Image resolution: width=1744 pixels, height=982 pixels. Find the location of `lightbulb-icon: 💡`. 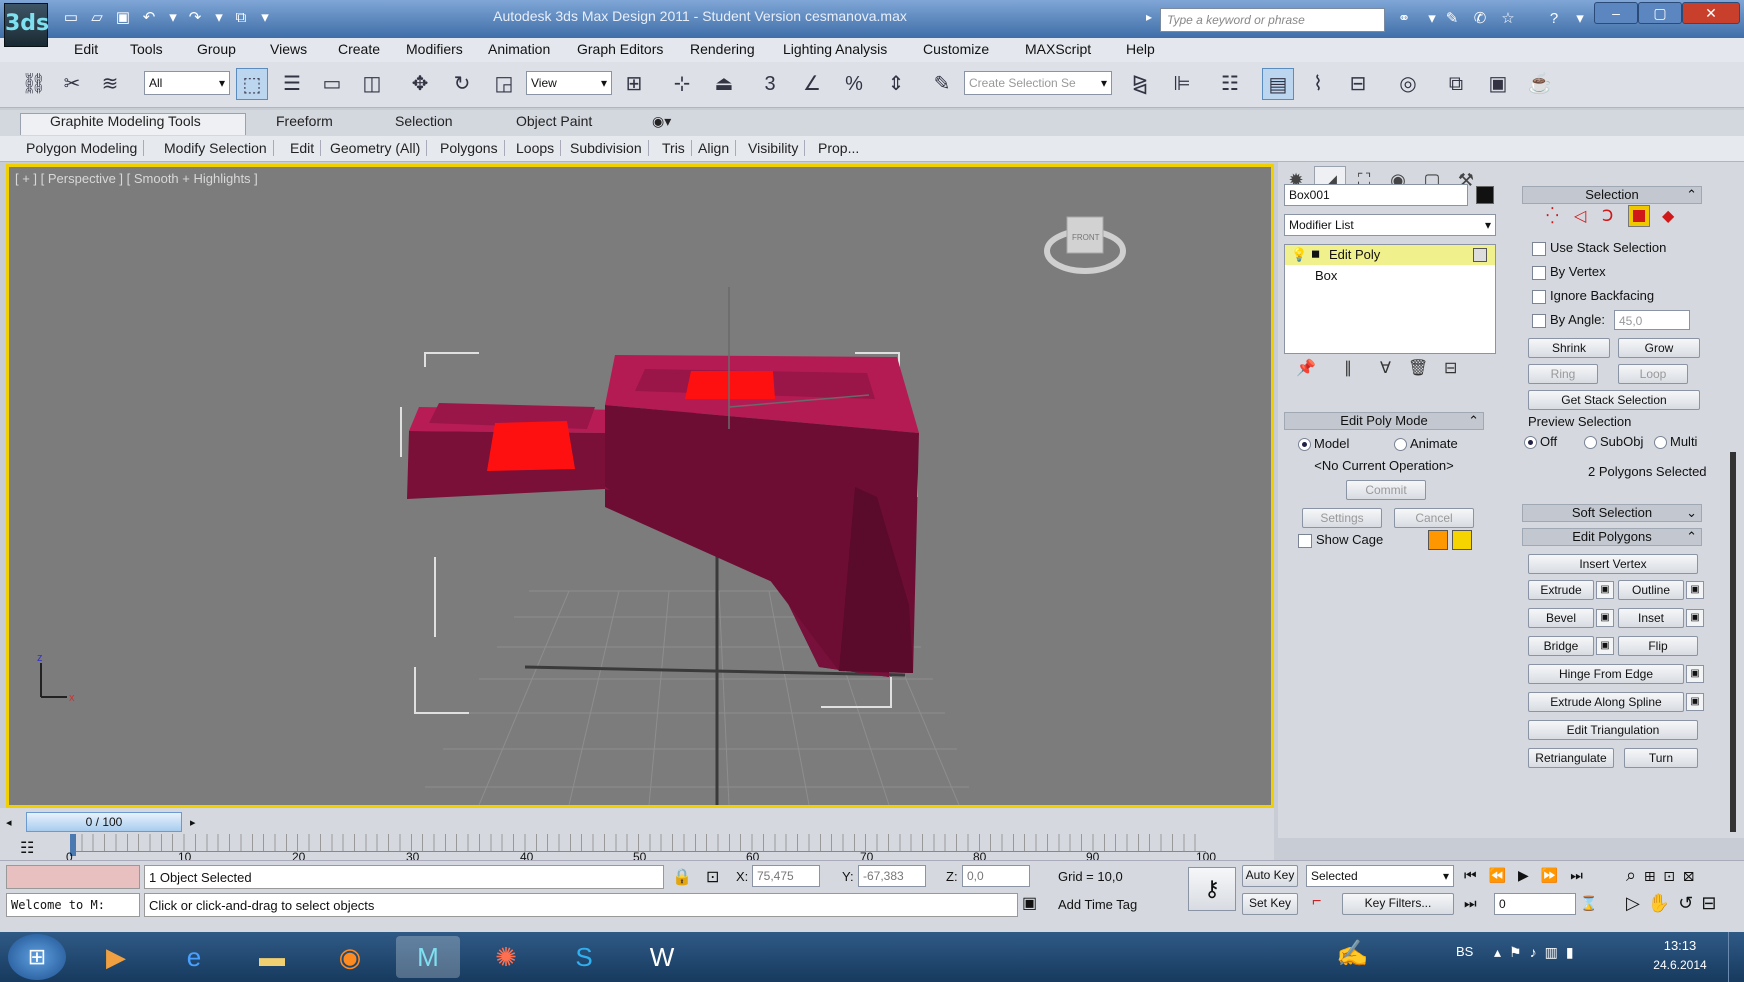

lightbulb-icon: 💡 is located at coordinates (1299, 255).